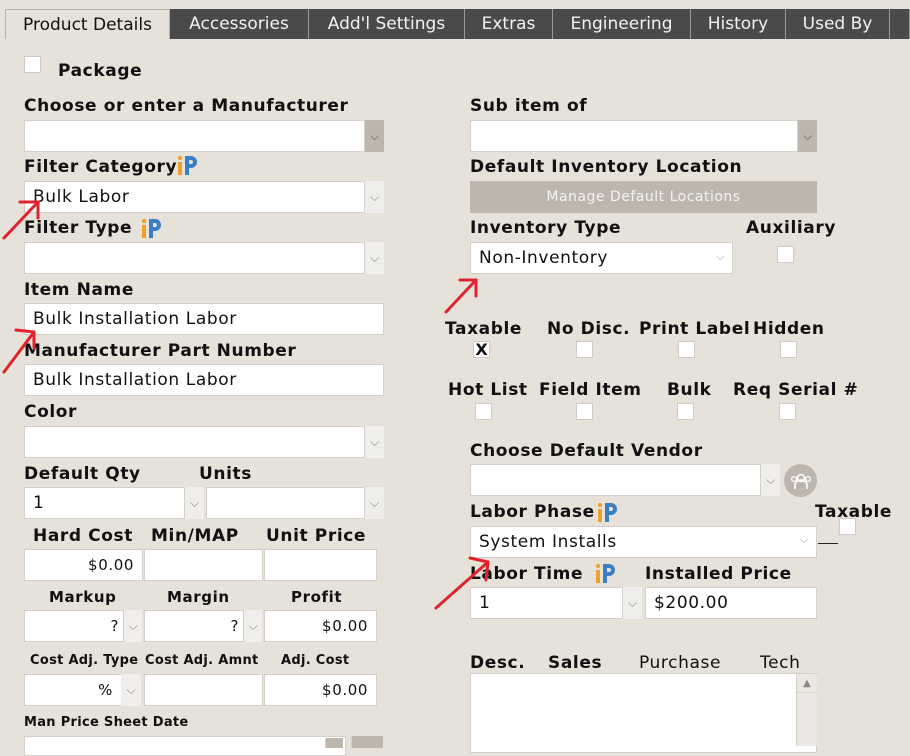  What do you see at coordinates (481, 349) in the screenshot?
I see `taxable-checkbox: X` at bounding box center [481, 349].